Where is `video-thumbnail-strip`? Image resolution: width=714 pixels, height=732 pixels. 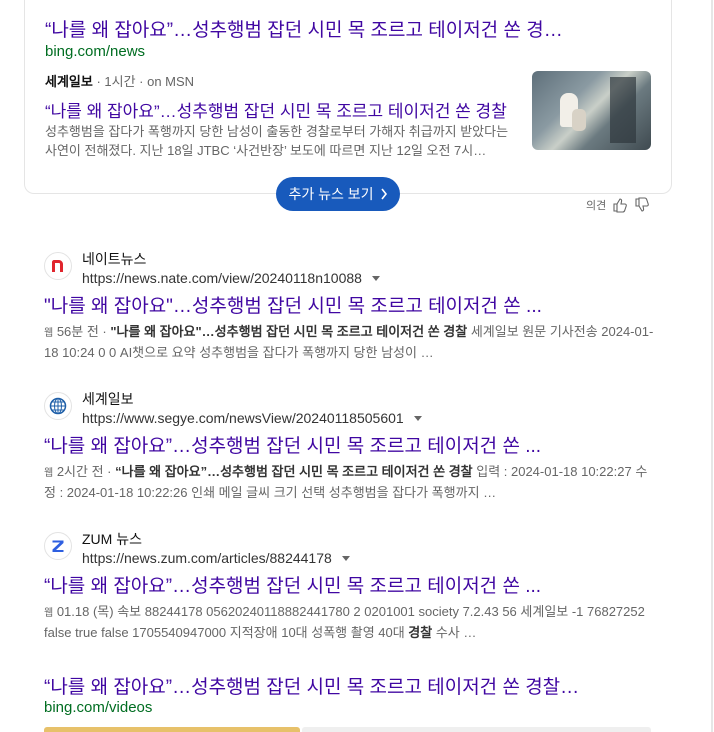 video-thumbnail-strip is located at coordinates (347, 729).